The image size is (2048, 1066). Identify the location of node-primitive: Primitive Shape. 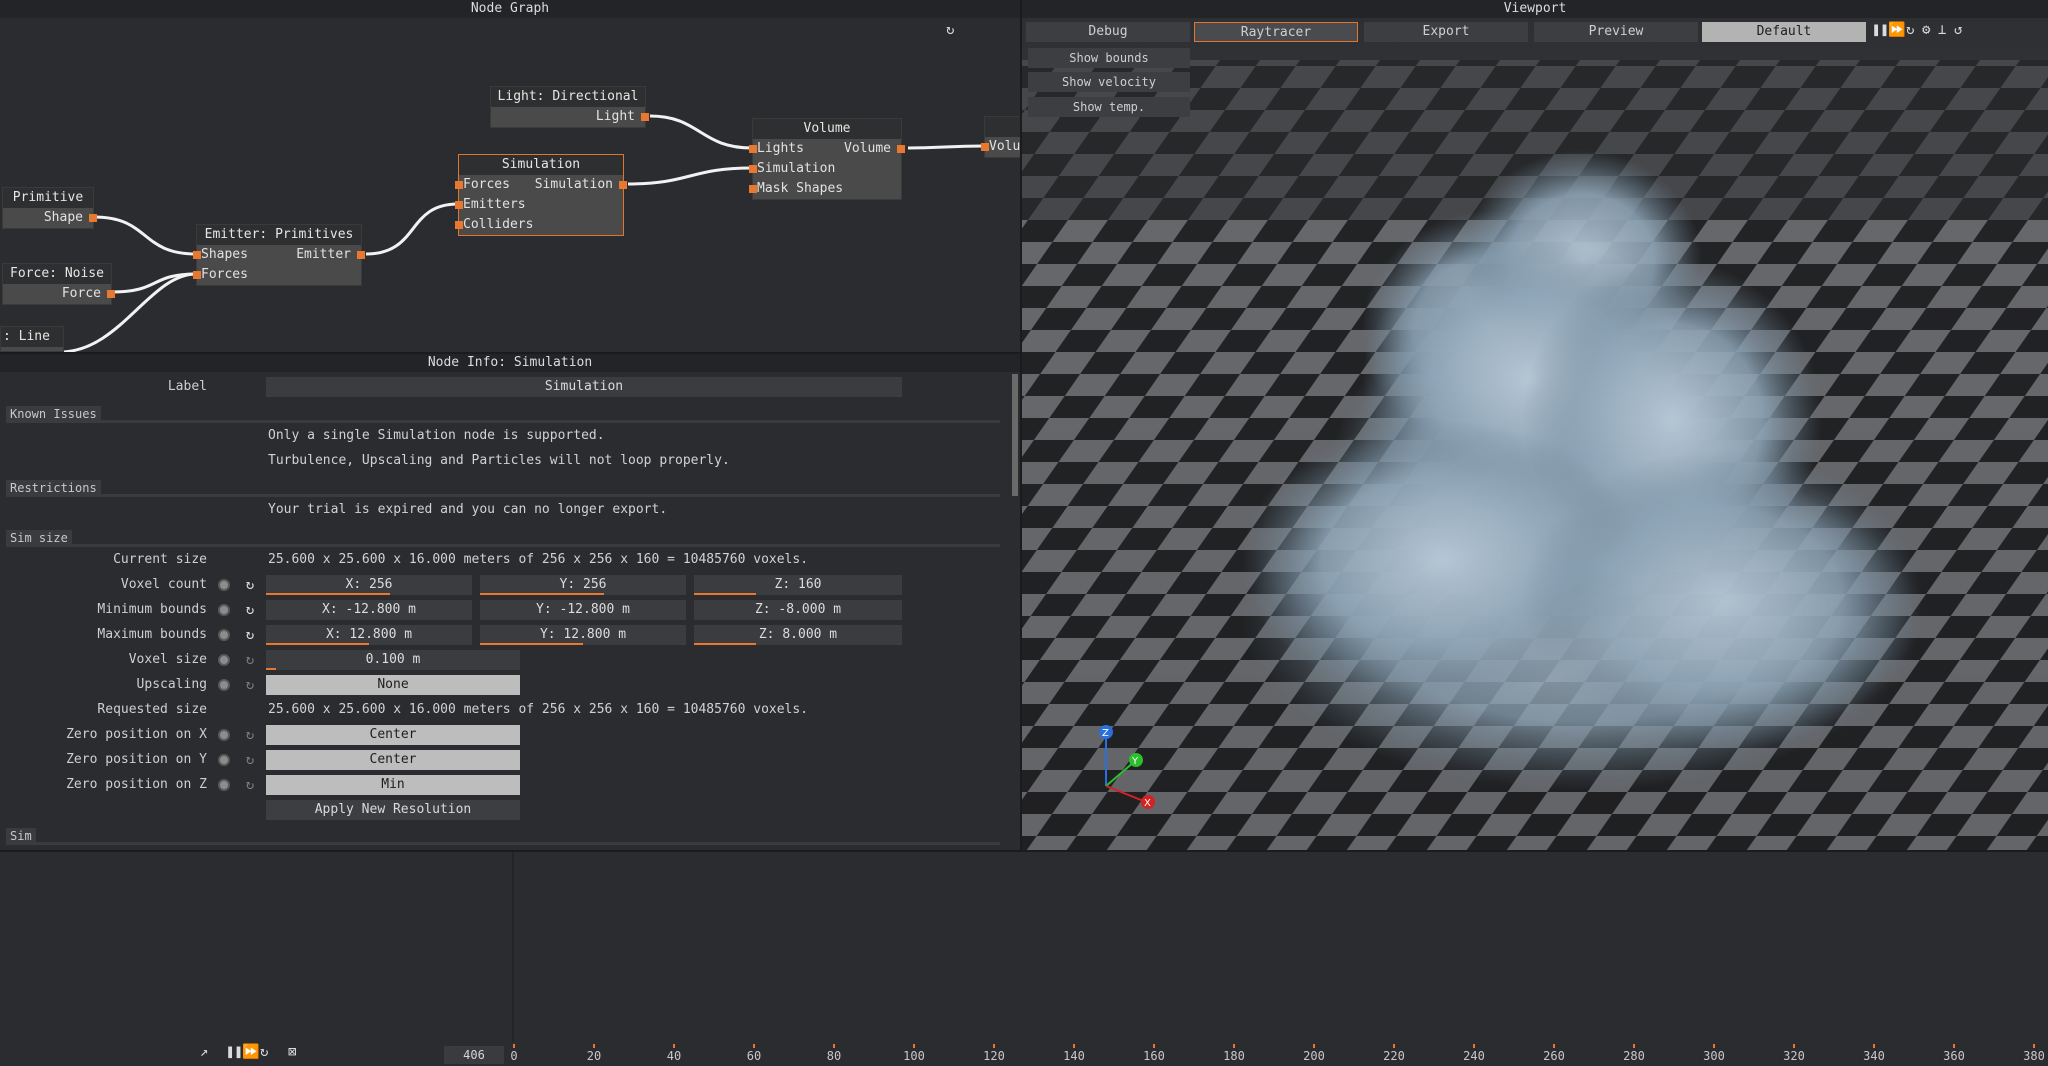
(49, 208).